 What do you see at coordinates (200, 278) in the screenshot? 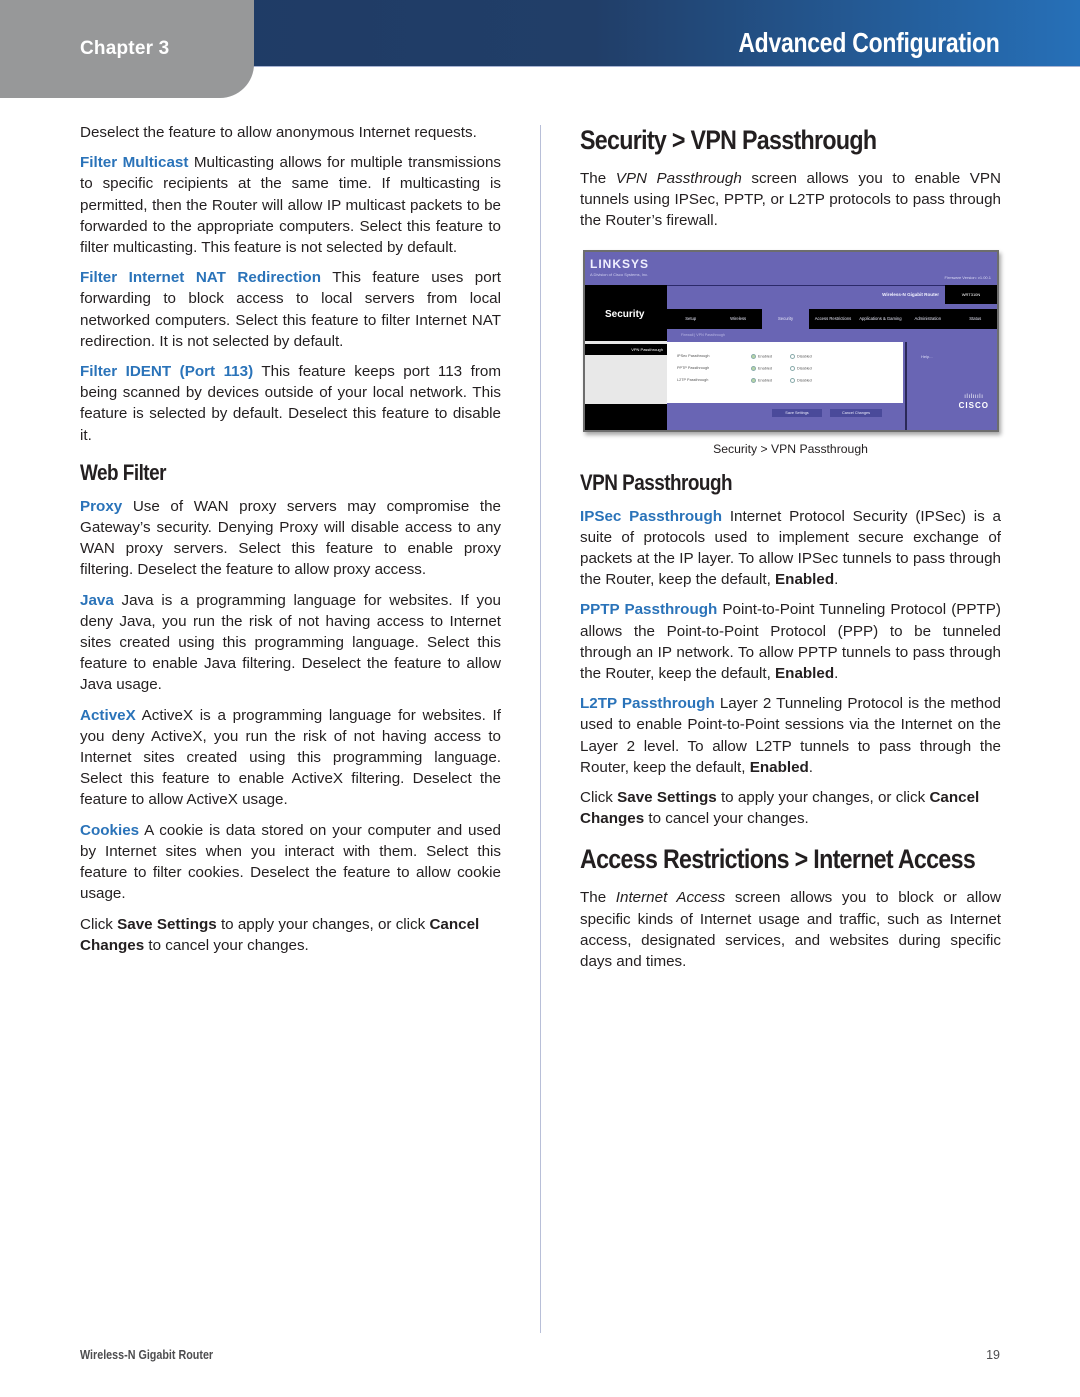
I see `term-filter-nat: Filter Internet NAT Redirection` at bounding box center [200, 278].